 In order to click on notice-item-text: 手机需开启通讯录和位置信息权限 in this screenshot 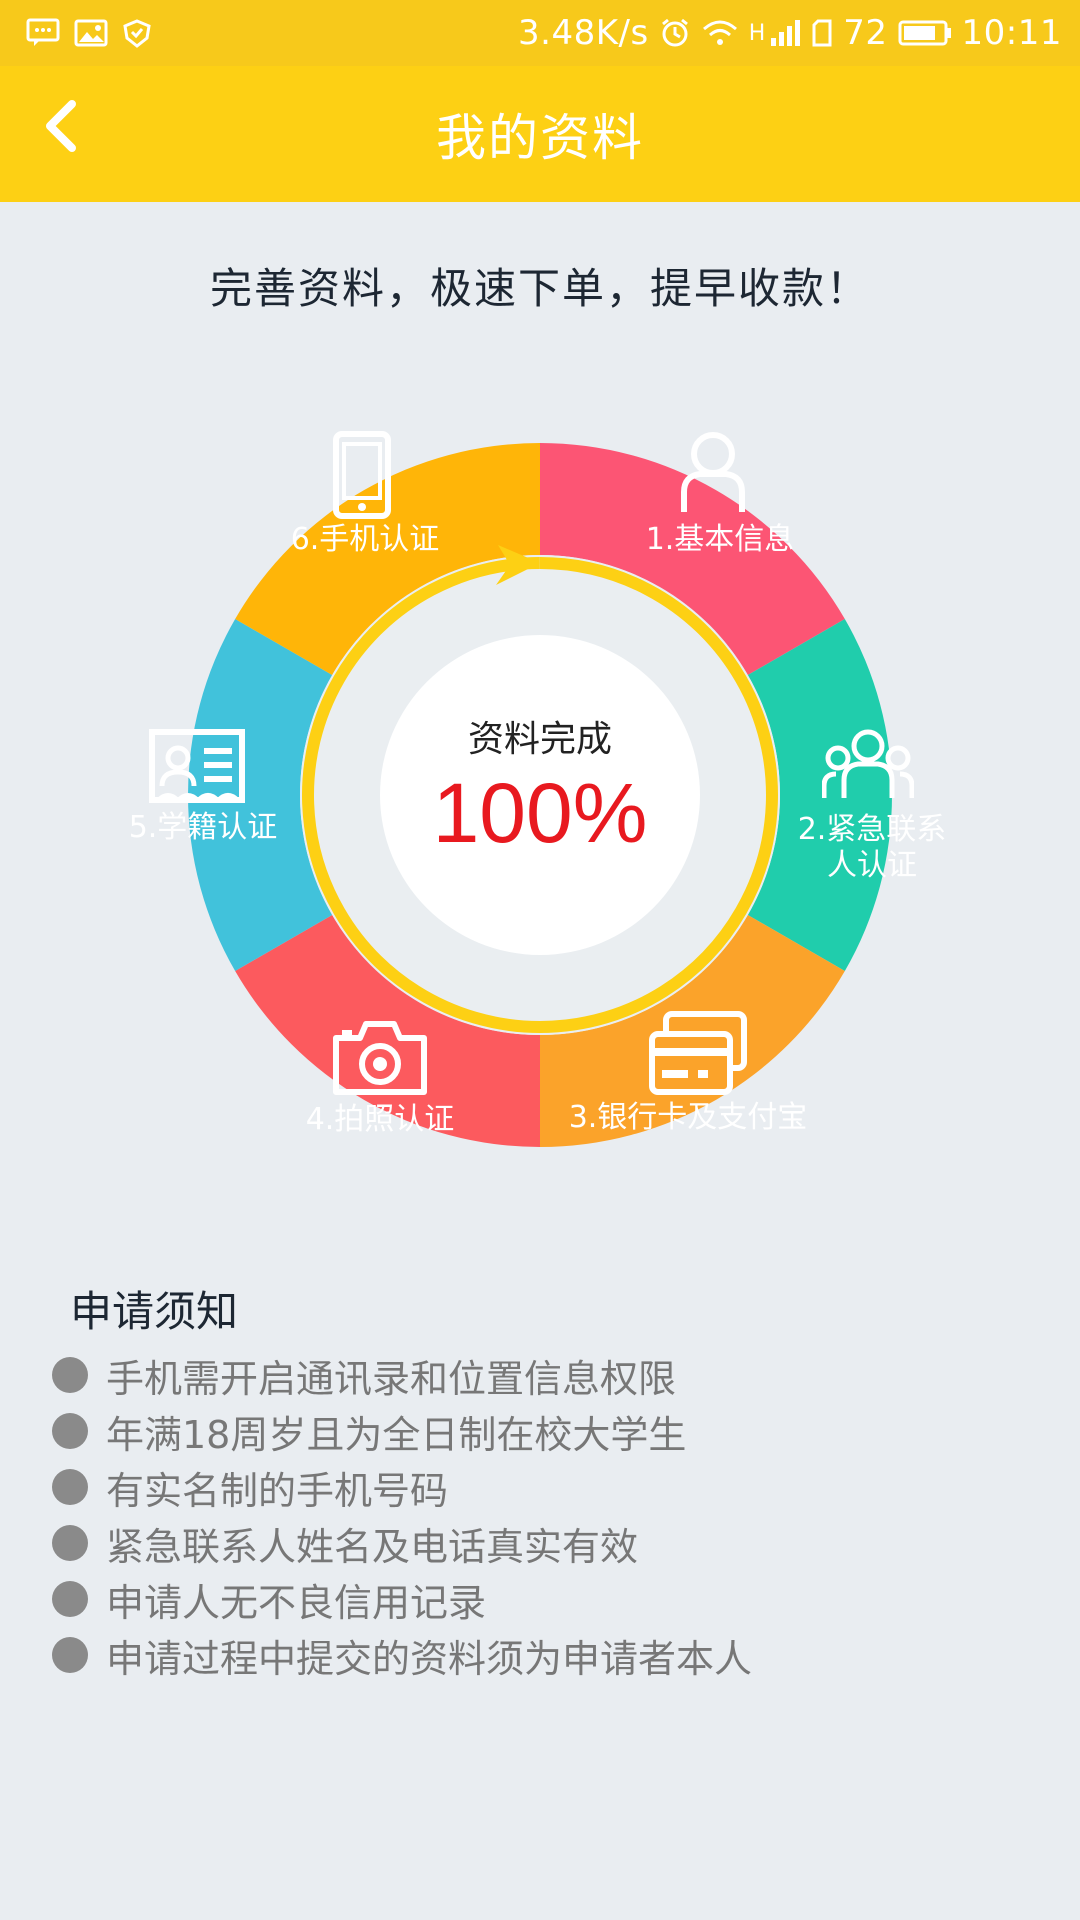, I will do `click(391, 1378)`.